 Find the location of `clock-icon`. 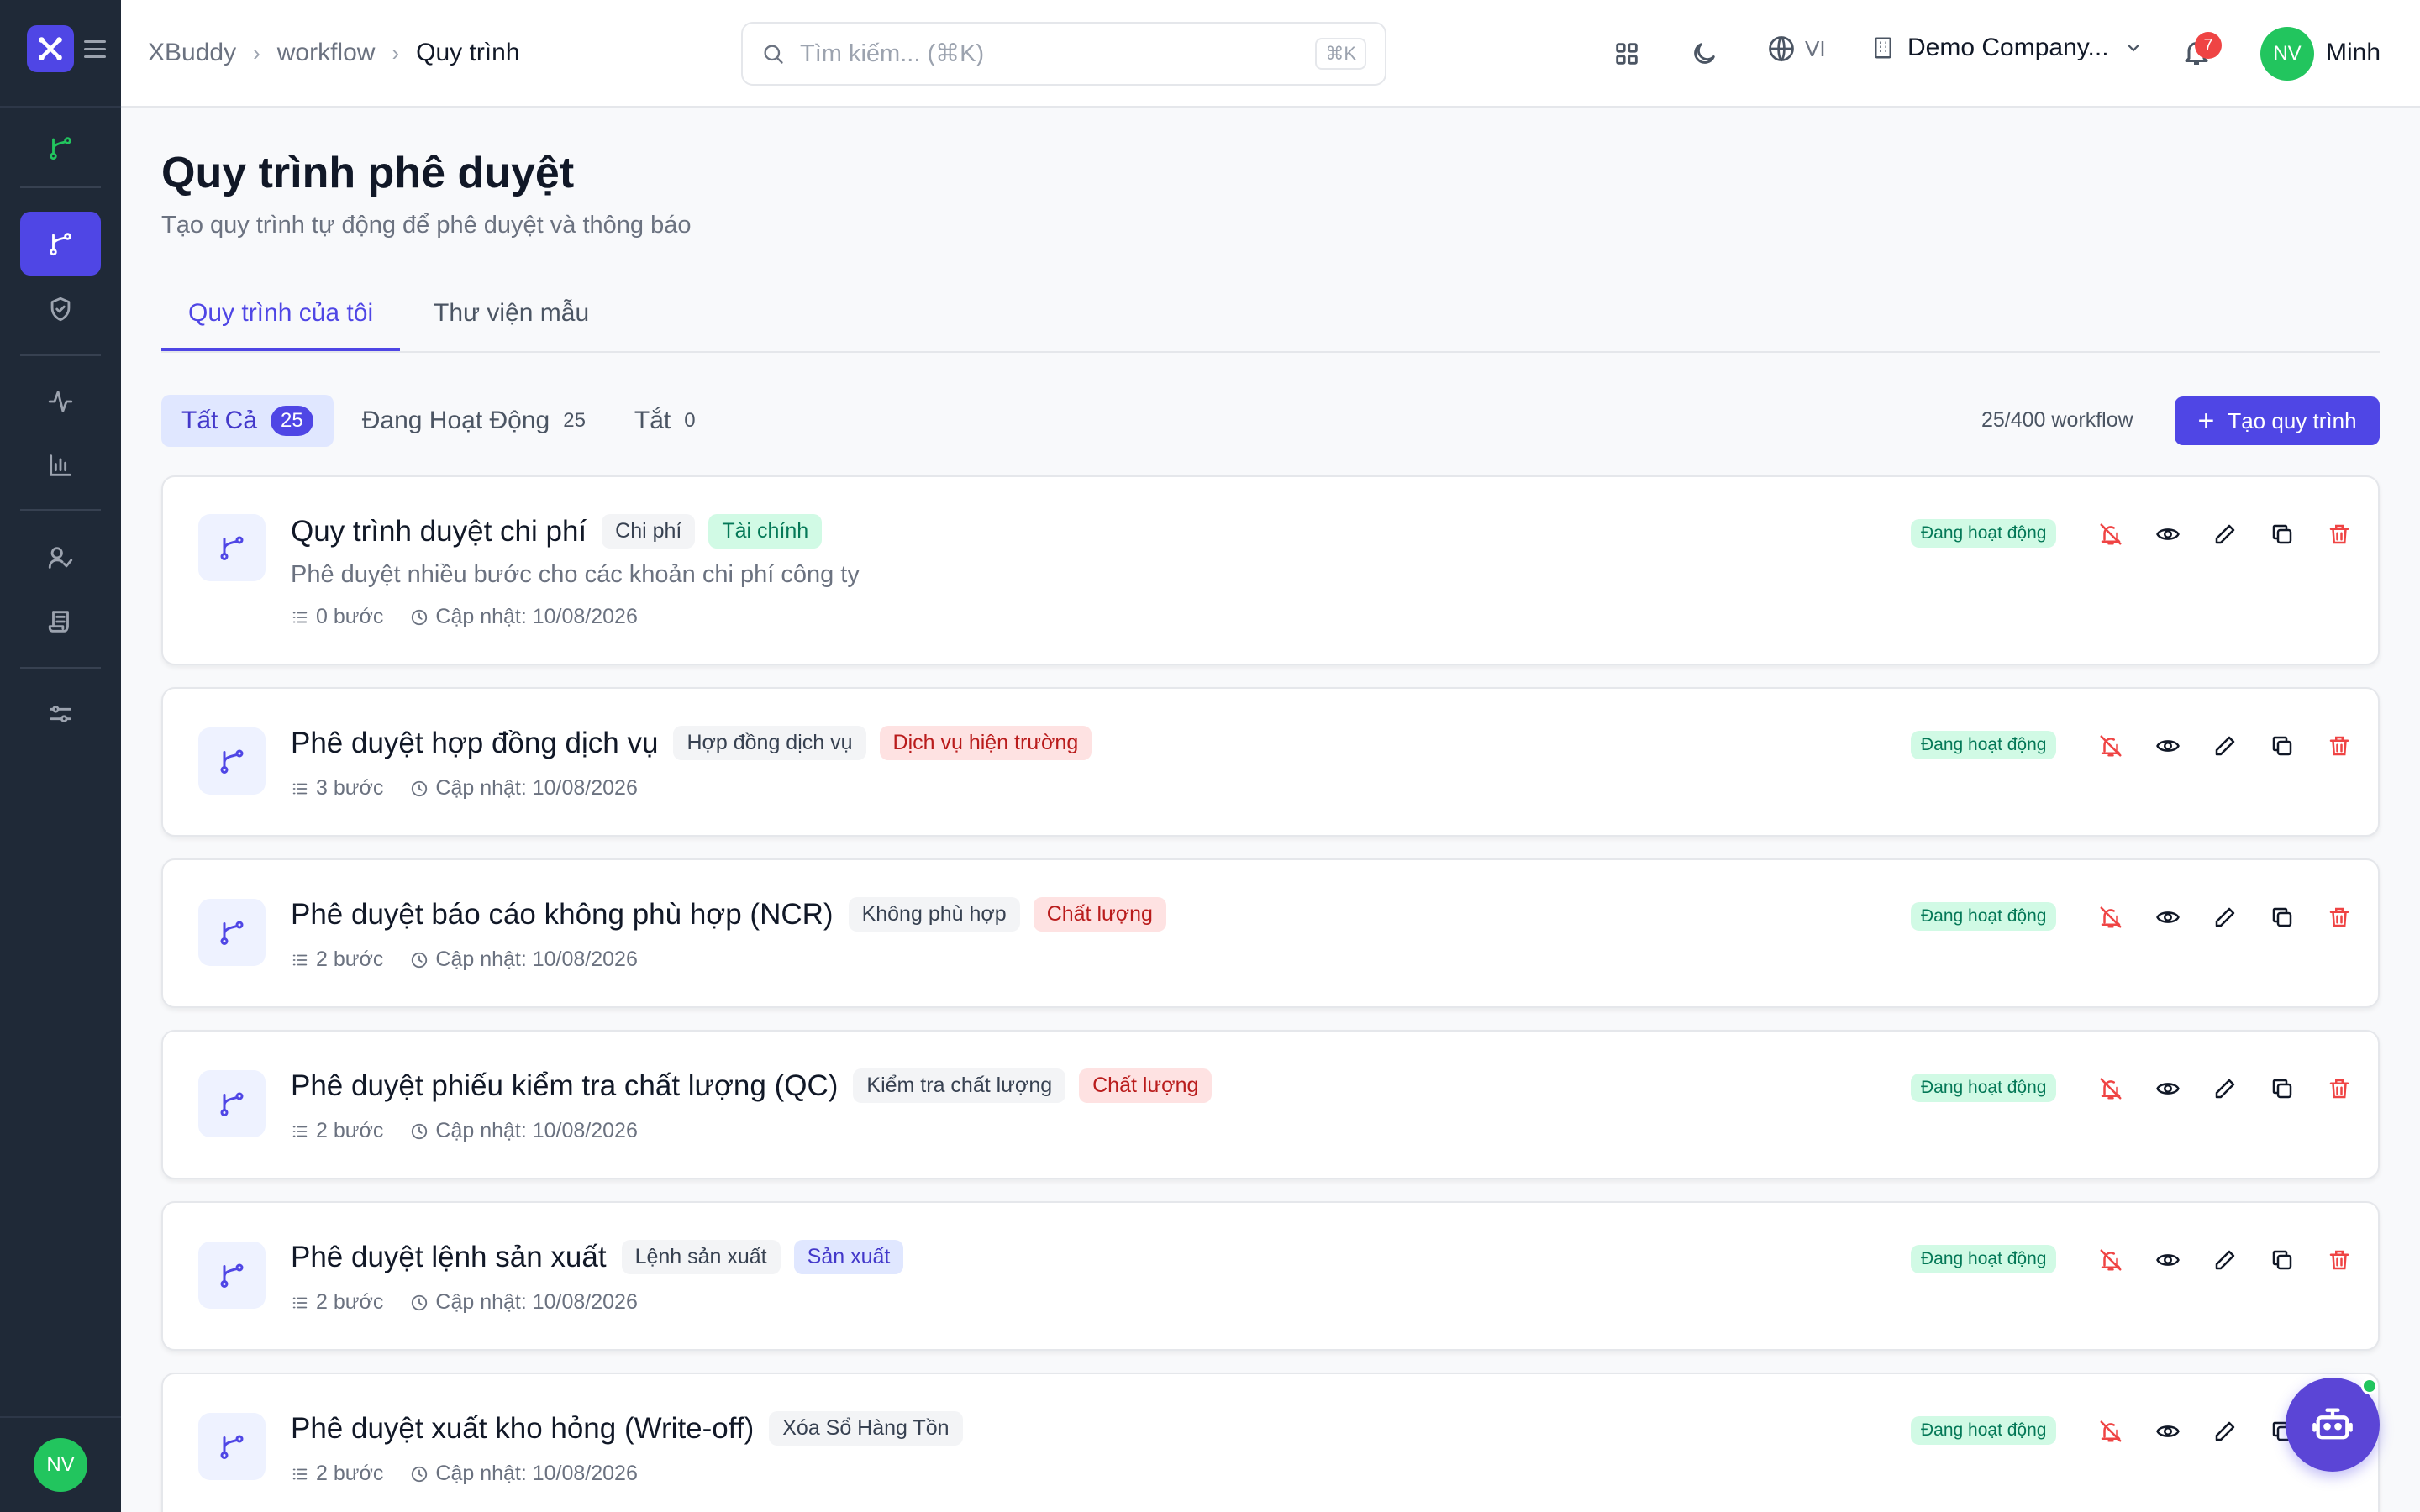

clock-icon is located at coordinates (420, 1474).